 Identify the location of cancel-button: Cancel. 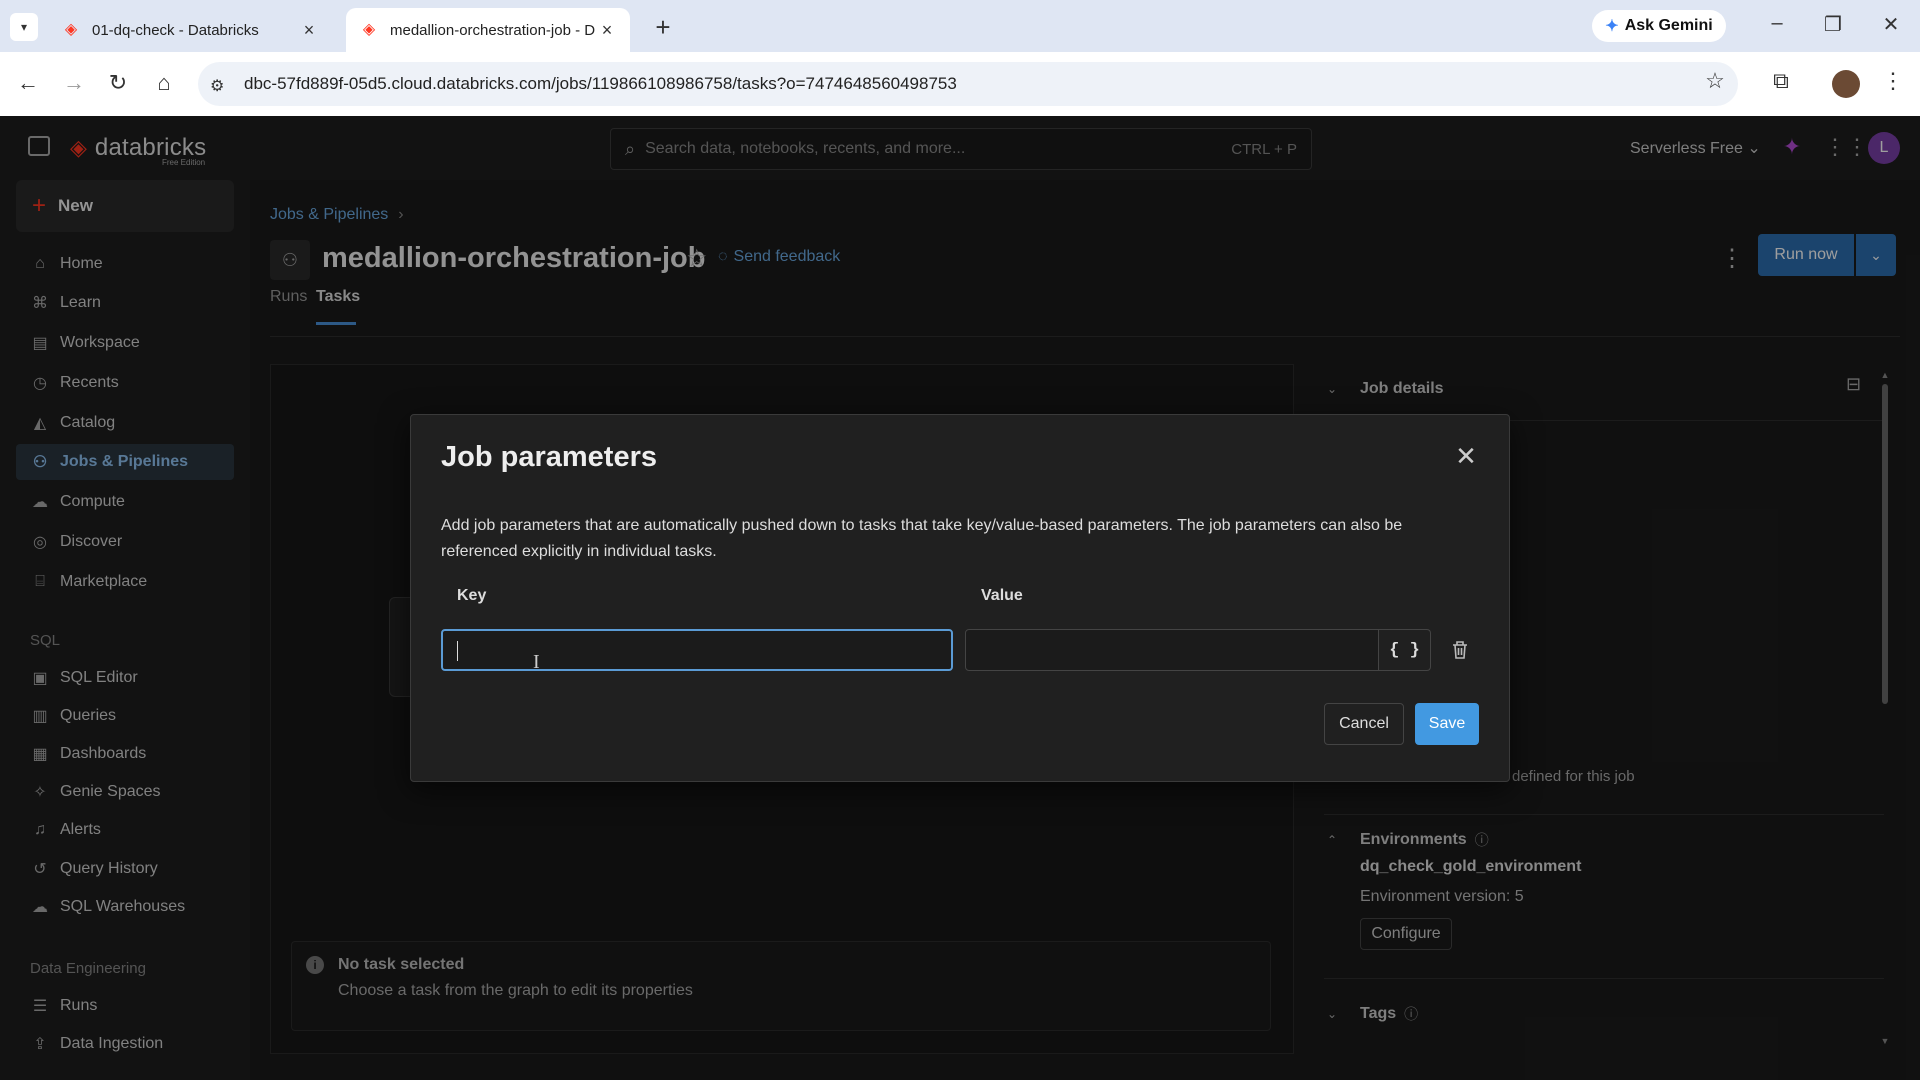
(1364, 724).